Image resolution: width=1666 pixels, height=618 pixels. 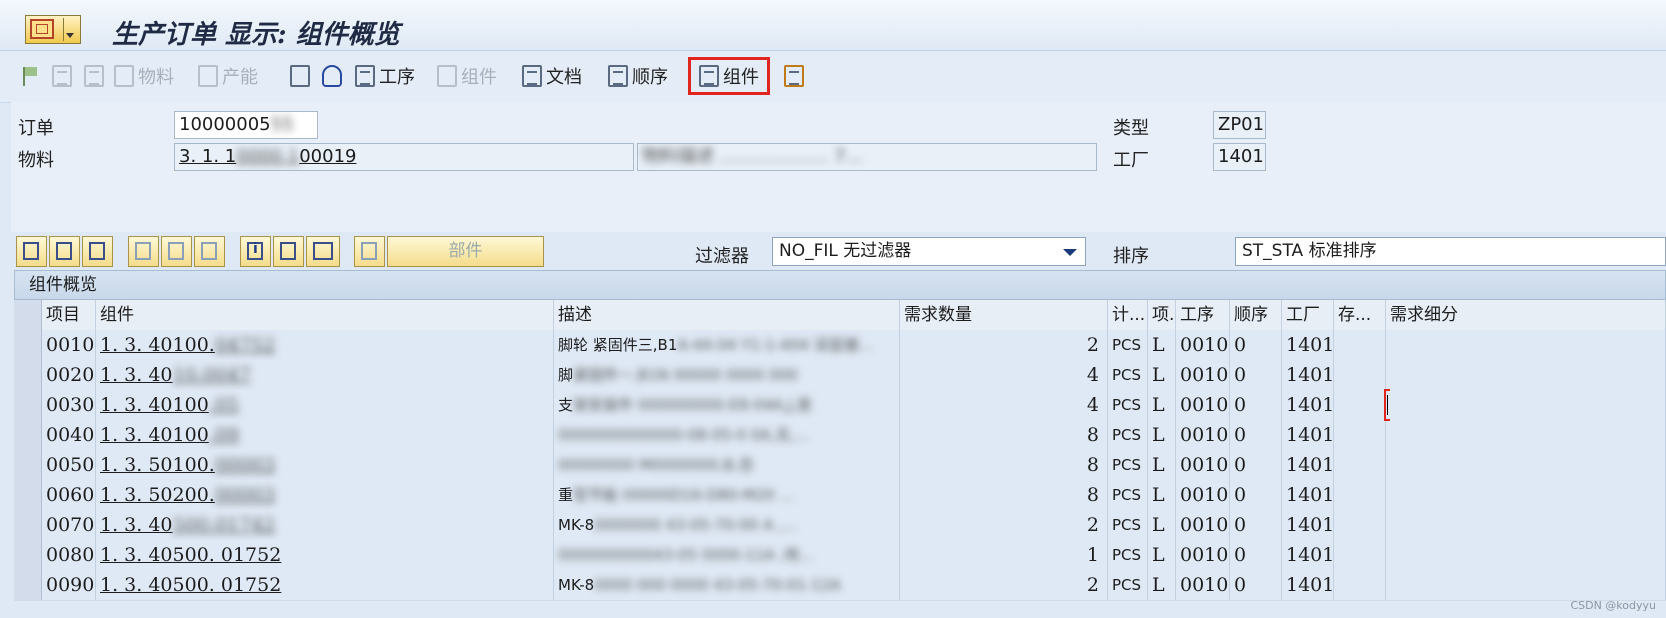 What do you see at coordinates (1004, 315) in the screenshot?
I see `col-quantity: 需求数量` at bounding box center [1004, 315].